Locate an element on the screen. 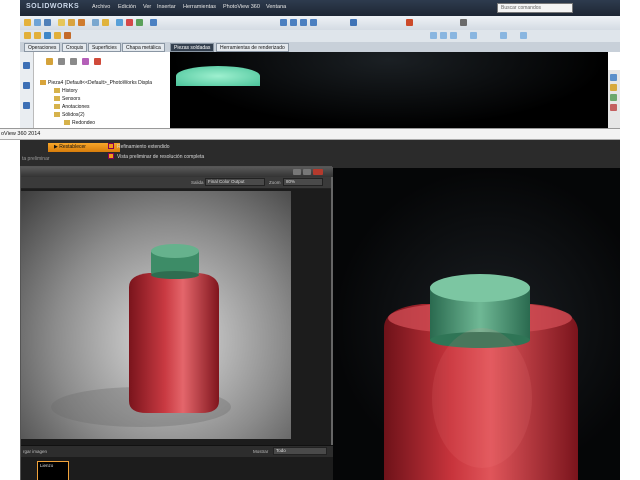 This screenshot has width=640, height=480. main-toolbar is located at coordinates (320, 23).